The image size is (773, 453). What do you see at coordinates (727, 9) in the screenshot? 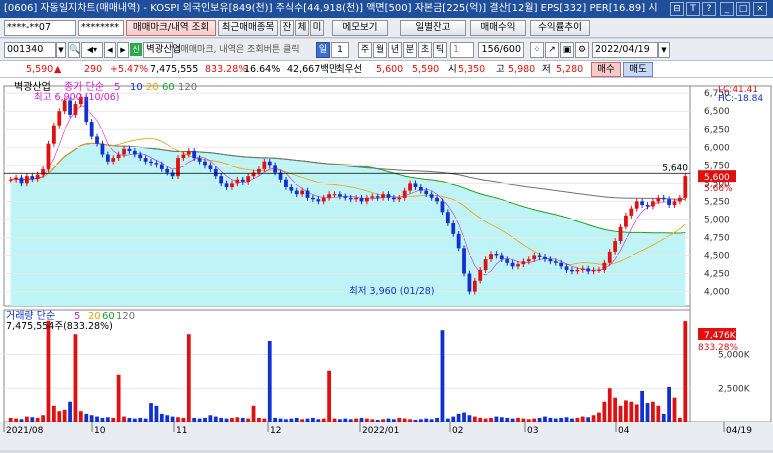
I see `minimize-button: _` at bounding box center [727, 9].